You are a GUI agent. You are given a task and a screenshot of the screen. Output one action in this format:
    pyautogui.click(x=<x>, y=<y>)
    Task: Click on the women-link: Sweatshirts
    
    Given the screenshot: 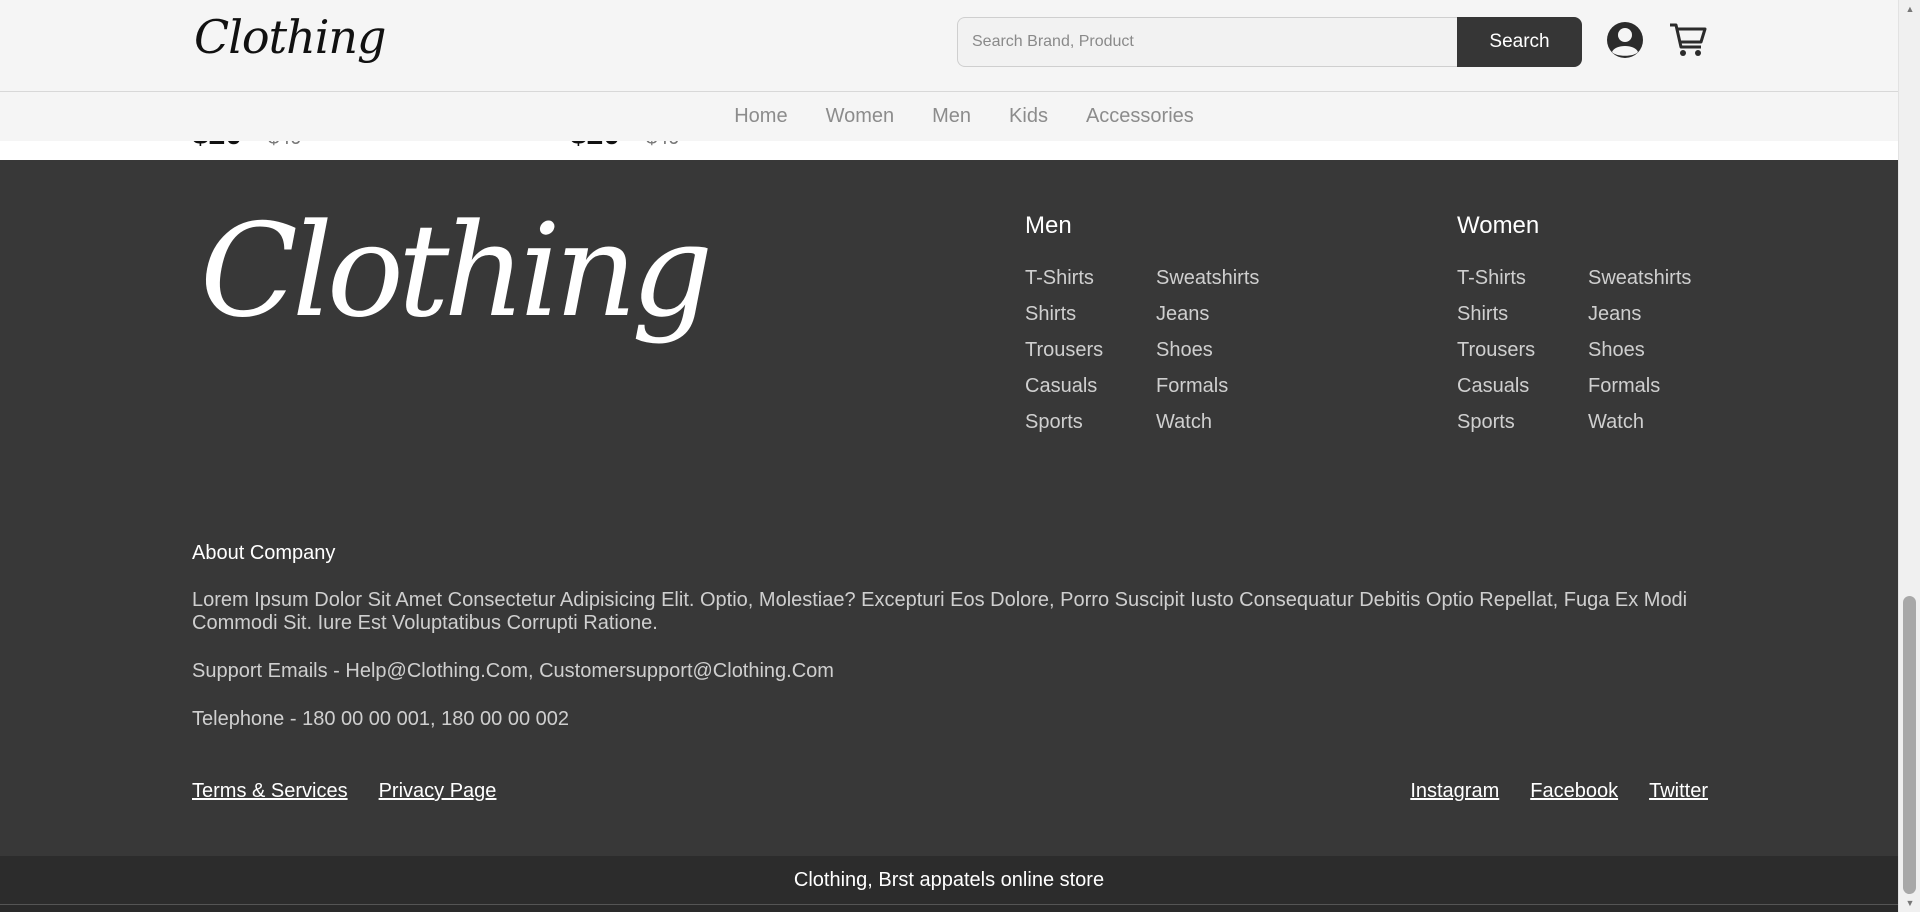 What is the action you would take?
    pyautogui.click(x=1668, y=278)
    